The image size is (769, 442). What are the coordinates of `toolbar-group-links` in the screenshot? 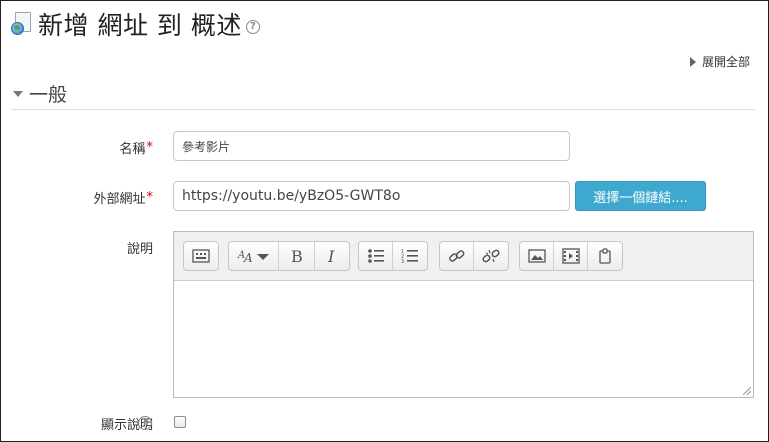 It's located at (474, 256).